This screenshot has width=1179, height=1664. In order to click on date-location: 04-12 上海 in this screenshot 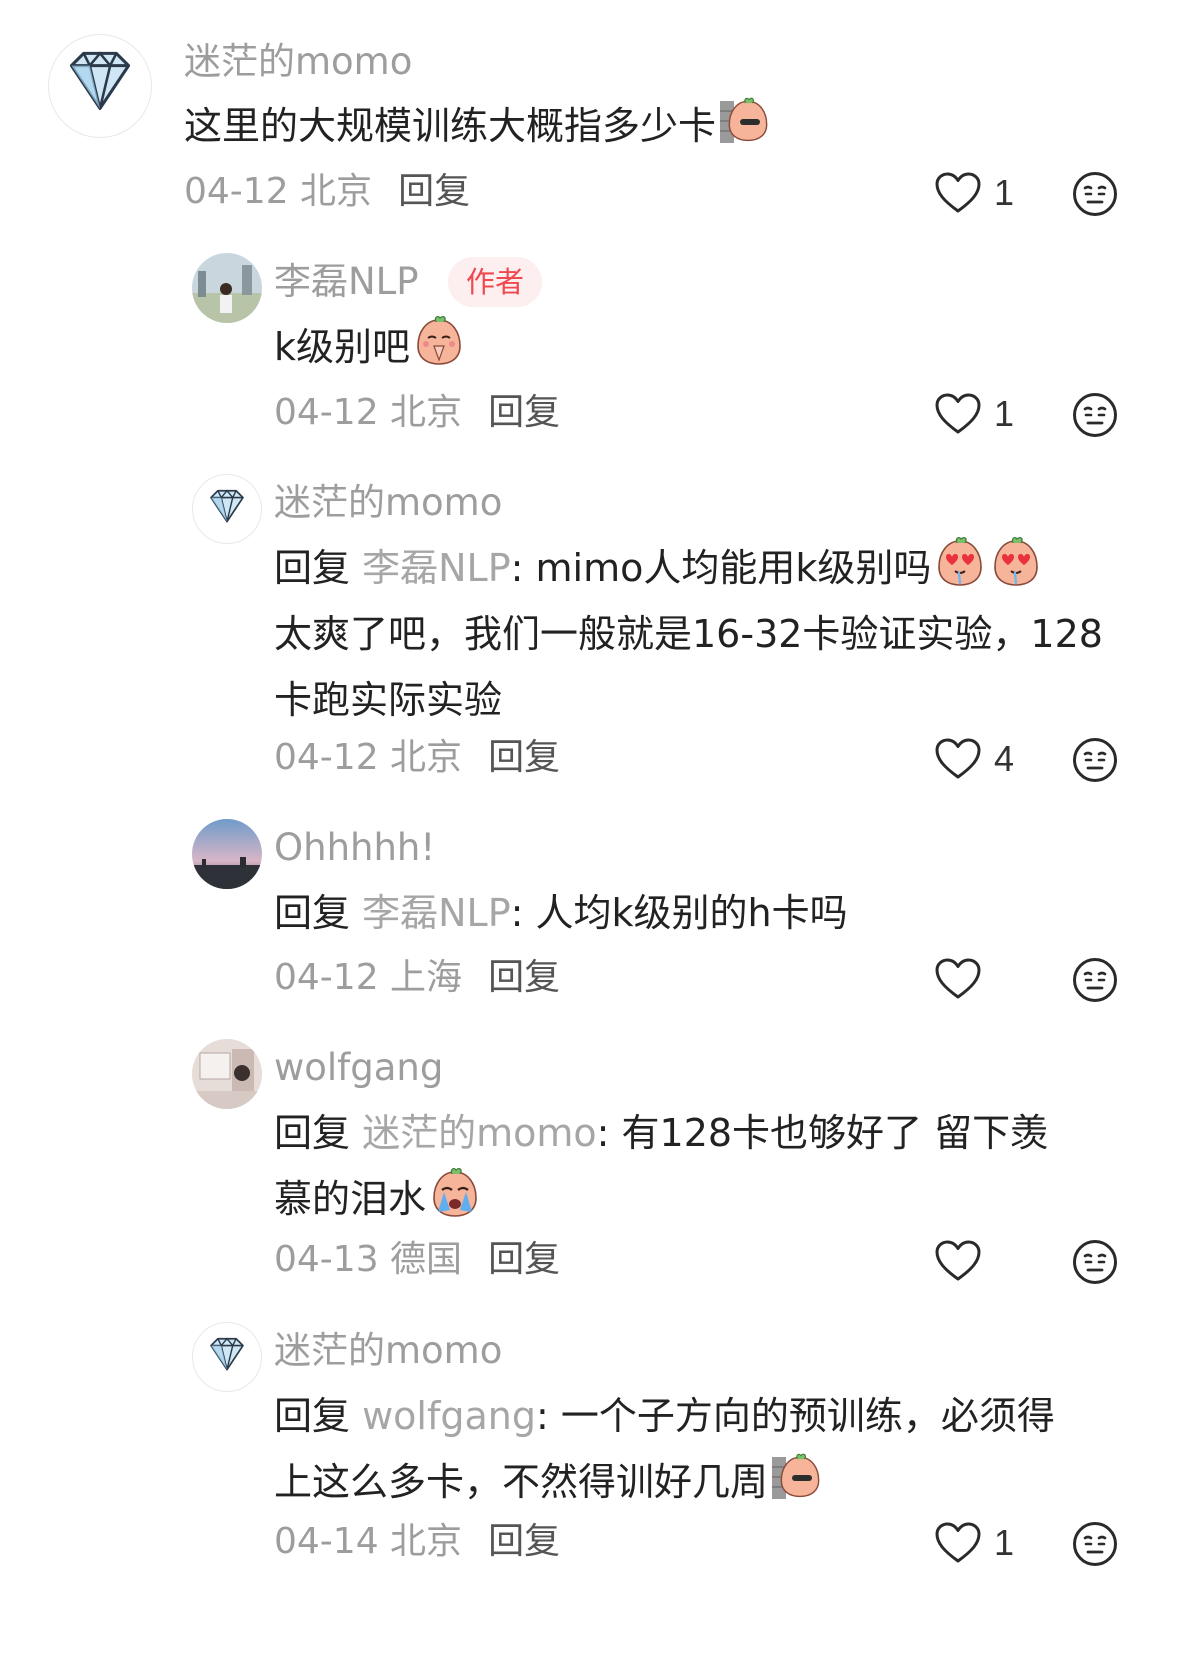, I will do `click(368, 977)`.